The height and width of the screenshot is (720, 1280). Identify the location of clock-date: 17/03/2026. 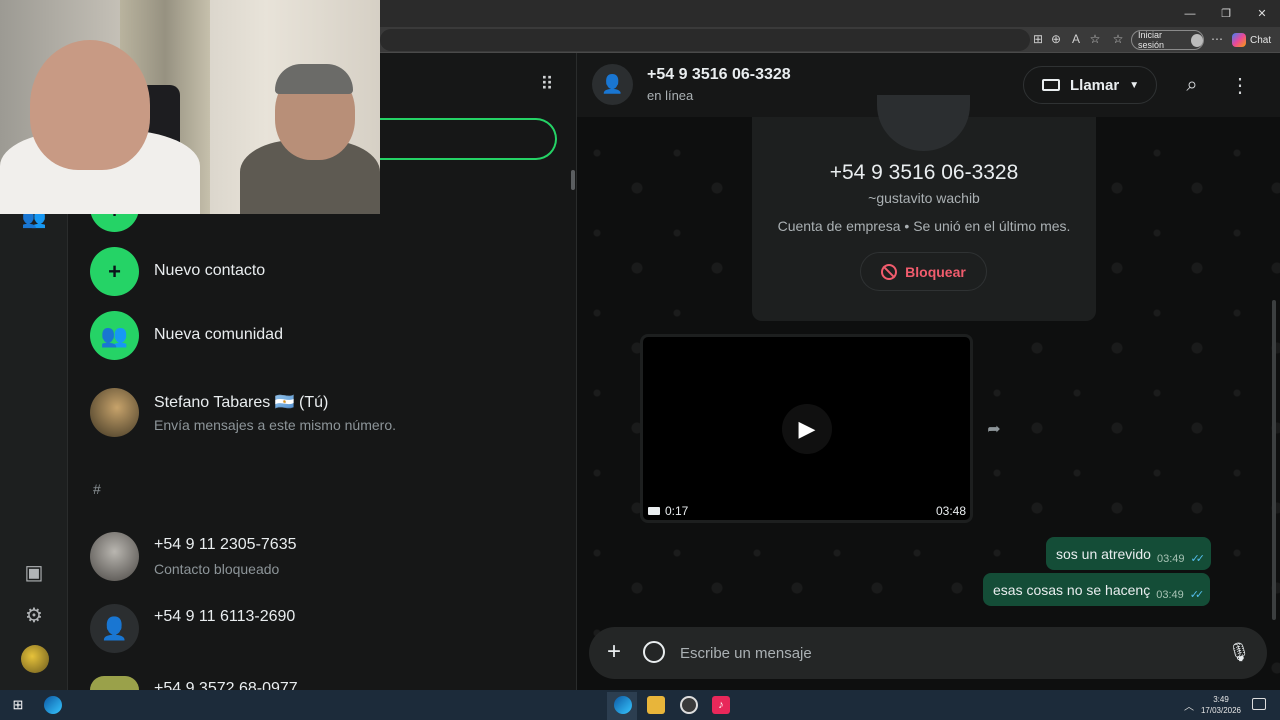
(1221, 710).